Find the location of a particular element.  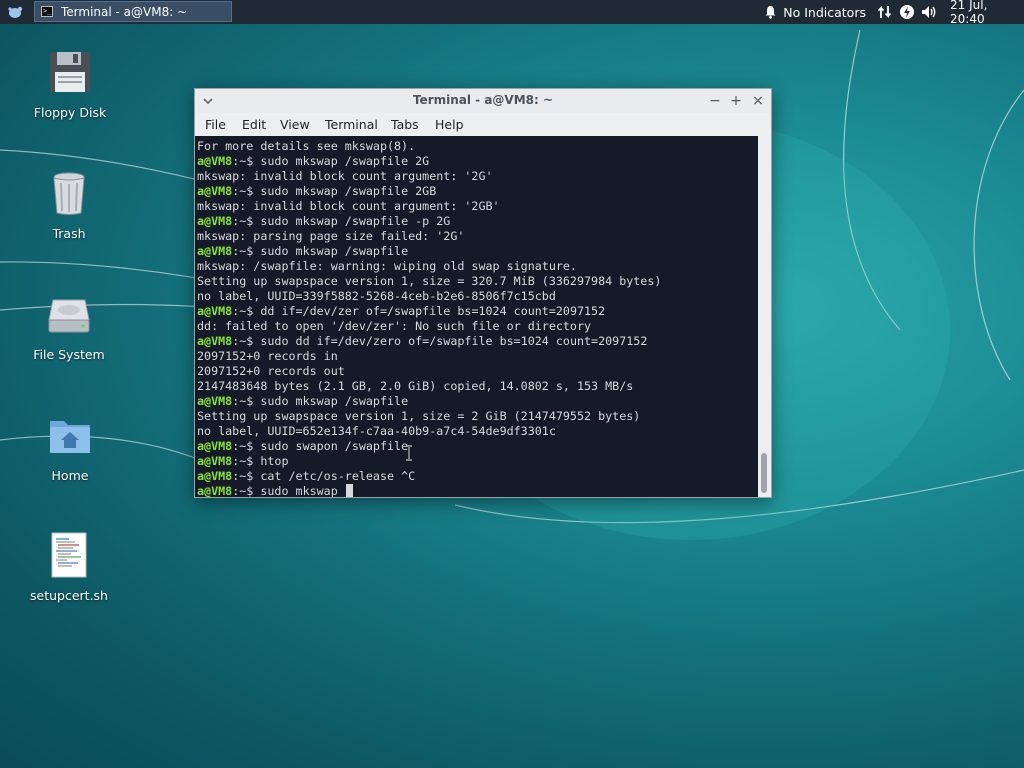

trash-icon is located at coordinates (69, 193).